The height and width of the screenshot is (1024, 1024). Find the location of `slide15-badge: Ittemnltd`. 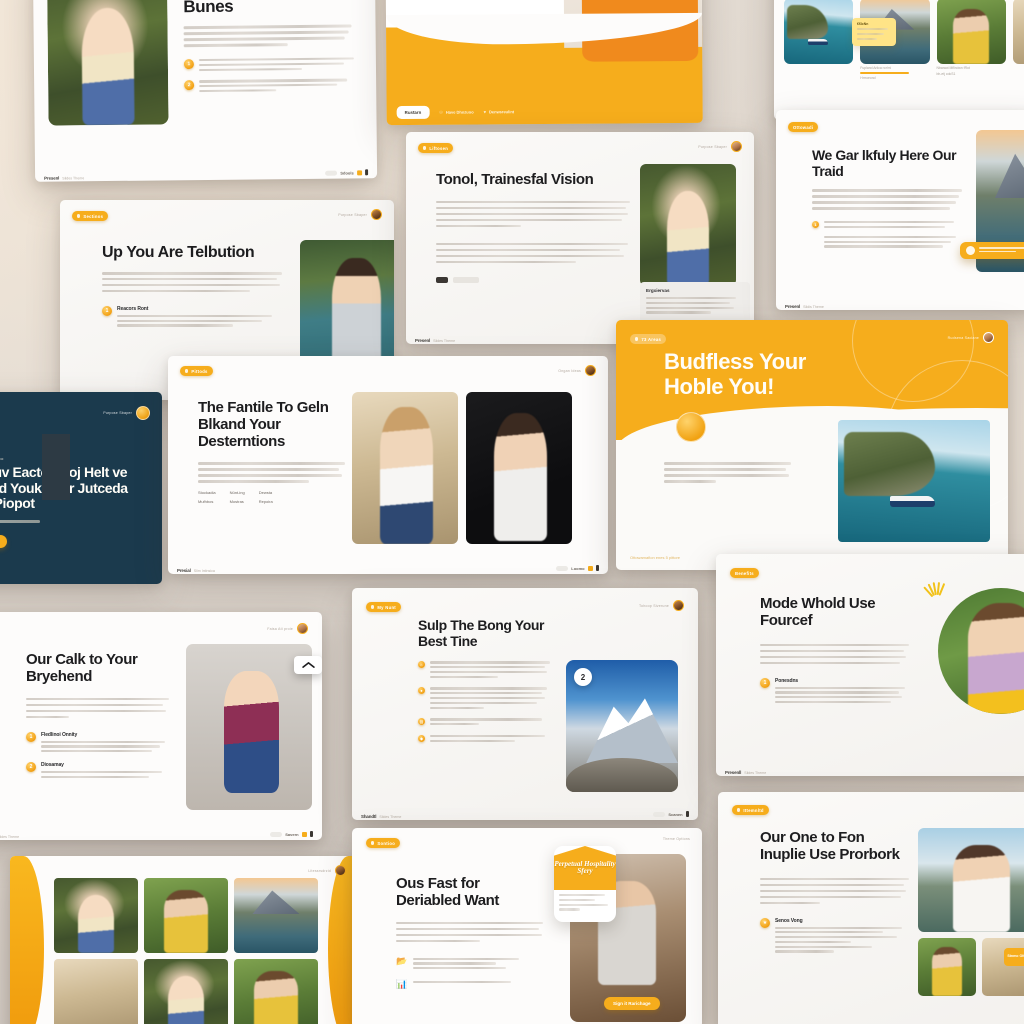

slide15-badge: Ittemnltd is located at coordinates (750, 810).